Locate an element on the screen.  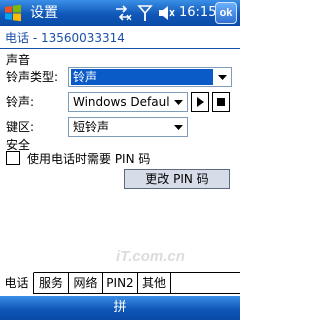
stop-ringtone-button is located at coordinates (221, 102).